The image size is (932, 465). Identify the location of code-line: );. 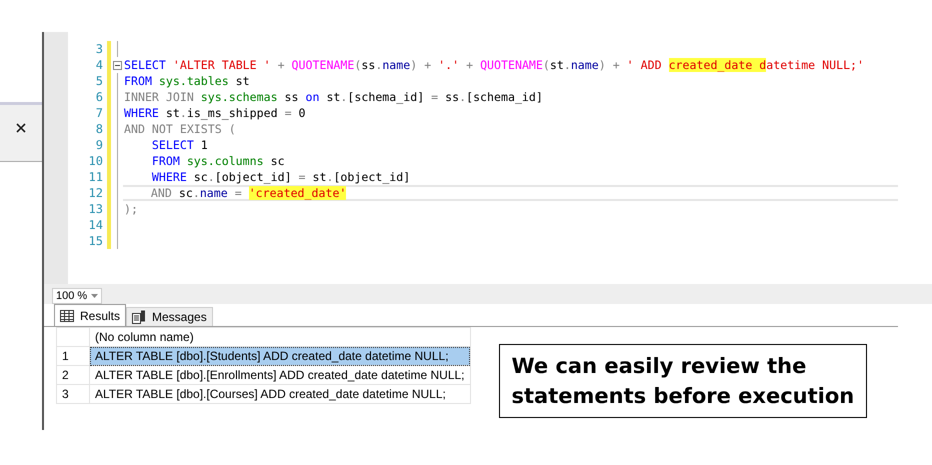
(131, 209).